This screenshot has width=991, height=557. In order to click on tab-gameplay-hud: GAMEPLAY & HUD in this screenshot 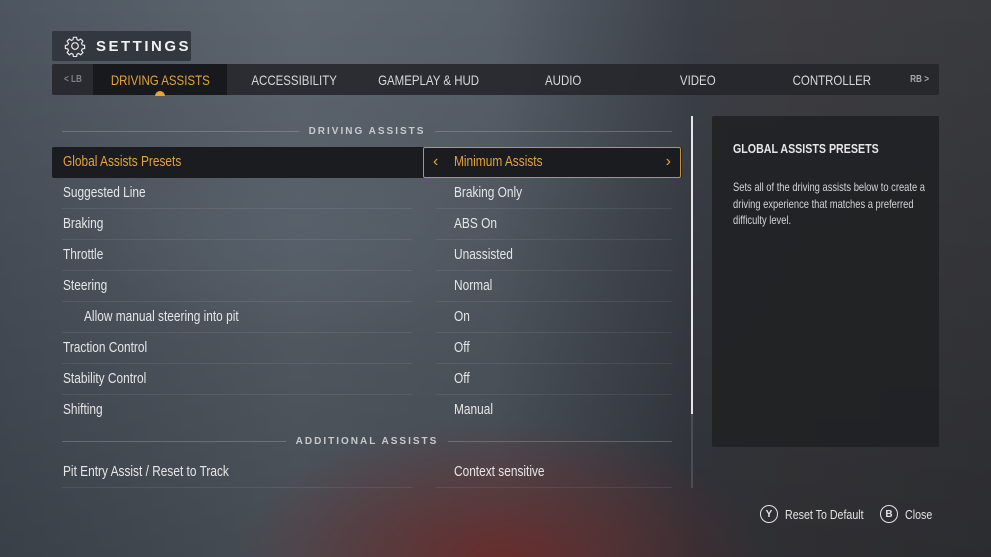, I will do `click(428, 79)`.